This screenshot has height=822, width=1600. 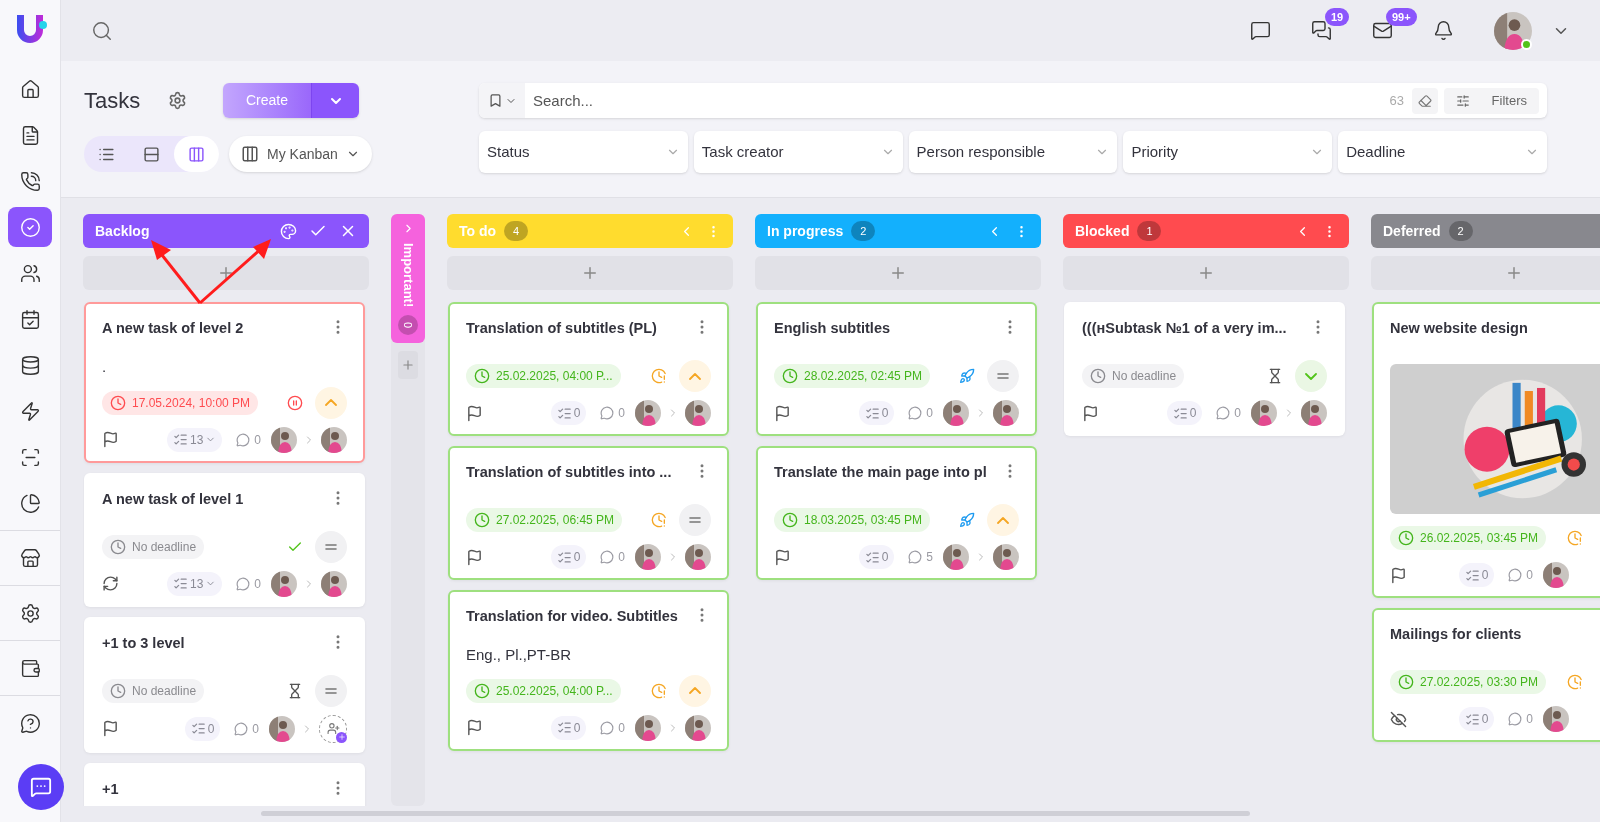 What do you see at coordinates (335, 100) in the screenshot?
I see `dropdown-button` at bounding box center [335, 100].